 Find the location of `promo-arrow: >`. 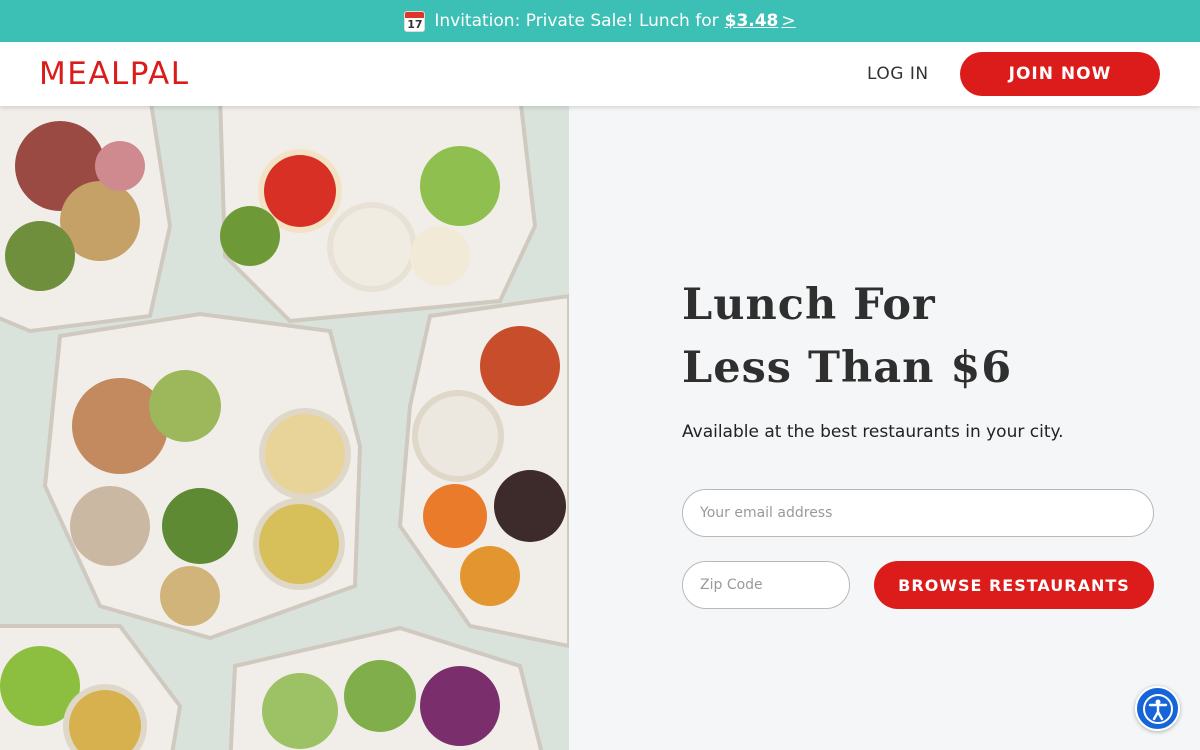

promo-arrow: > is located at coordinates (788, 21).